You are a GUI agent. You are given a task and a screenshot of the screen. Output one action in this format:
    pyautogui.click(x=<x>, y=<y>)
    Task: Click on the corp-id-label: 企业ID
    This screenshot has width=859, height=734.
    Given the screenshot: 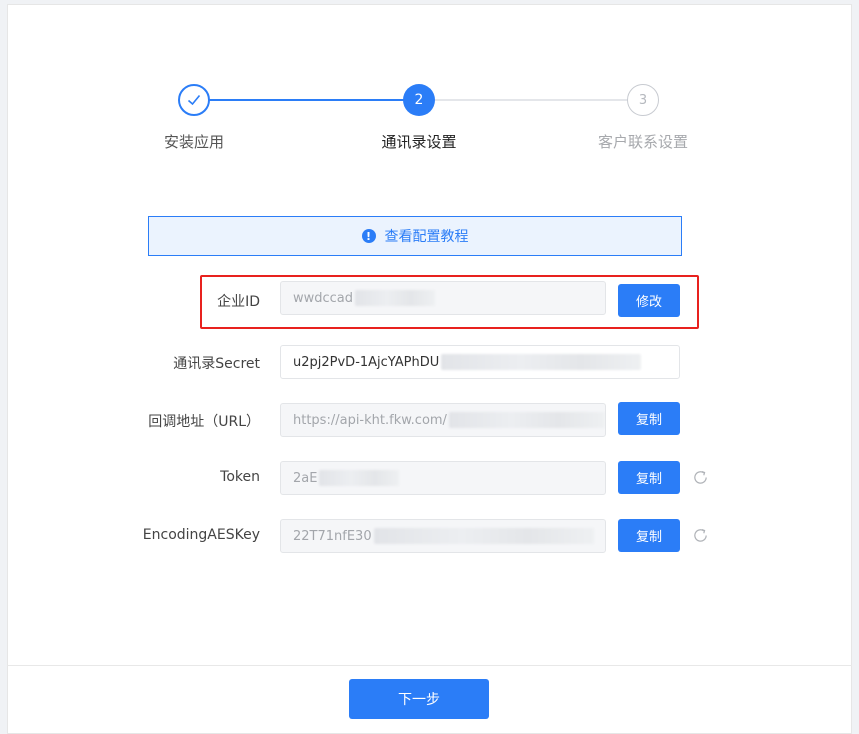 What is the action you would take?
    pyautogui.click(x=238, y=302)
    